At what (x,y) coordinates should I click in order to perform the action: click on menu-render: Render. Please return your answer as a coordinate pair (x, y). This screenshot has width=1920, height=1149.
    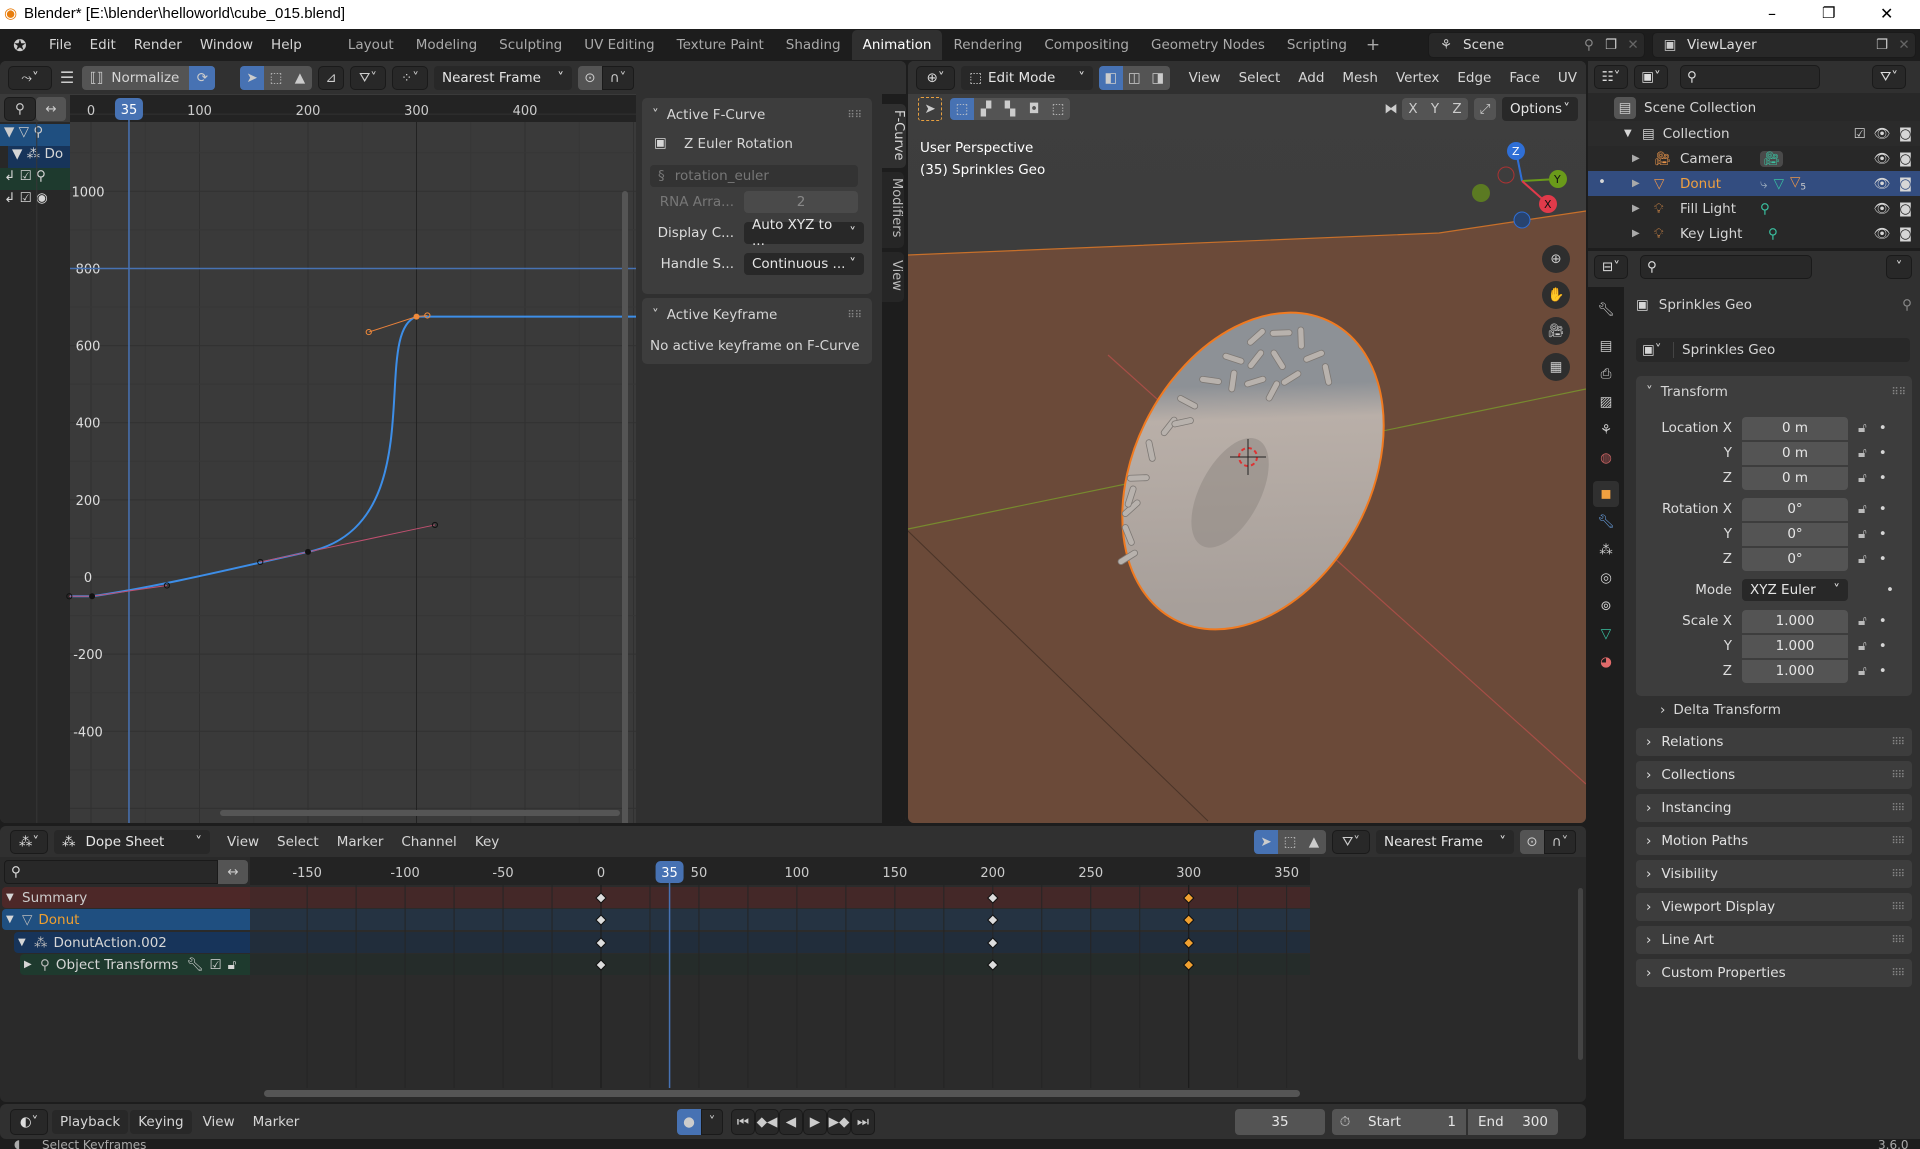
    Looking at the image, I should click on (158, 45).